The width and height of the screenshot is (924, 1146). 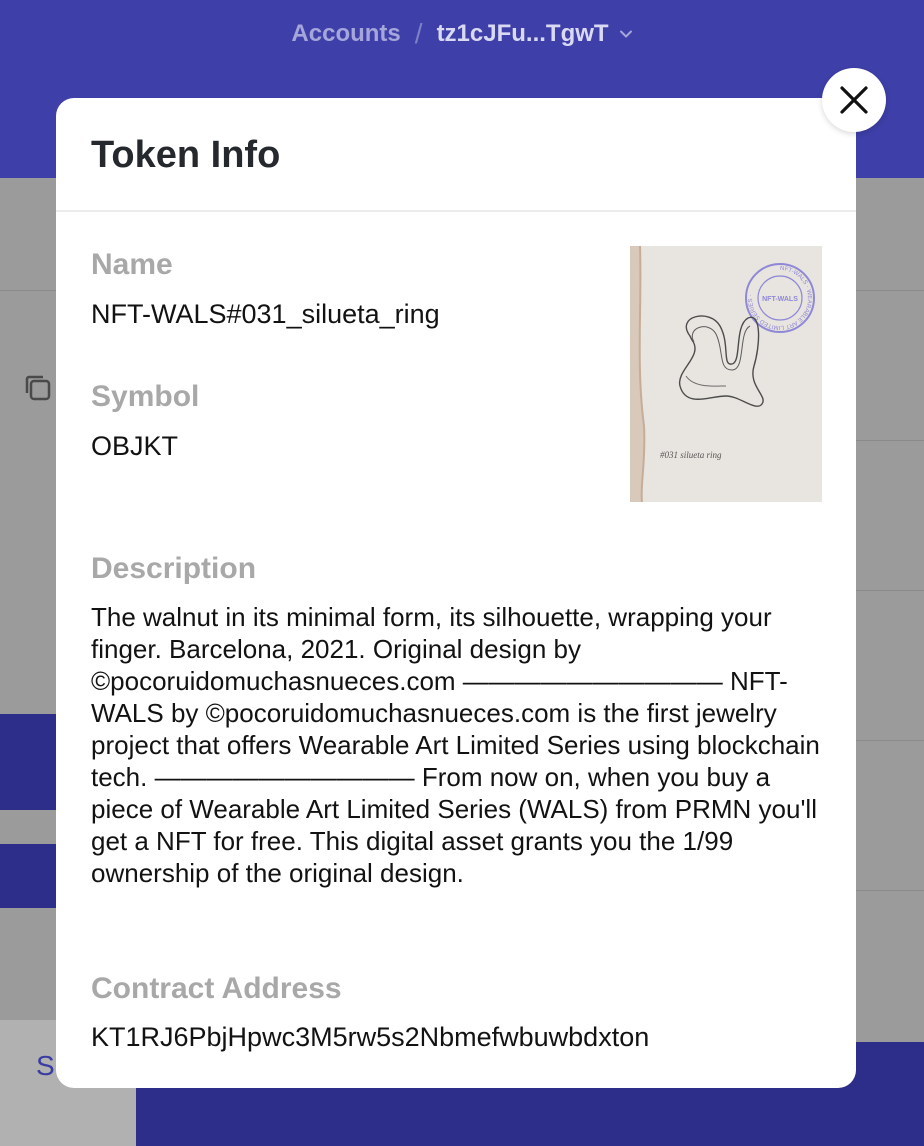 What do you see at coordinates (145, 396) in the screenshot?
I see `symbol-label: Symbol` at bounding box center [145, 396].